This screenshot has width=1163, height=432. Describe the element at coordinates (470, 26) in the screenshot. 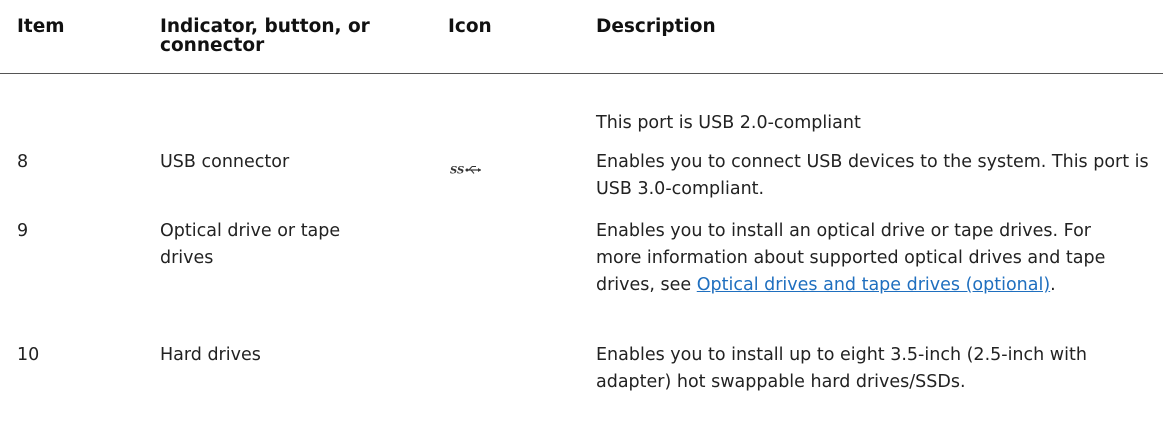

I see `column-header-icon: Icon` at that location.